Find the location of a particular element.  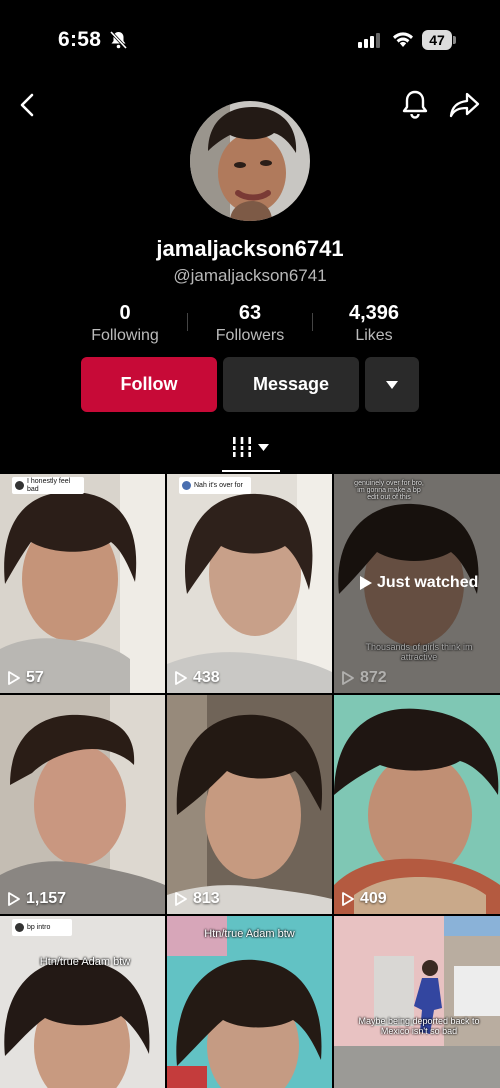

view-count-value: 1,157 is located at coordinates (46, 898).